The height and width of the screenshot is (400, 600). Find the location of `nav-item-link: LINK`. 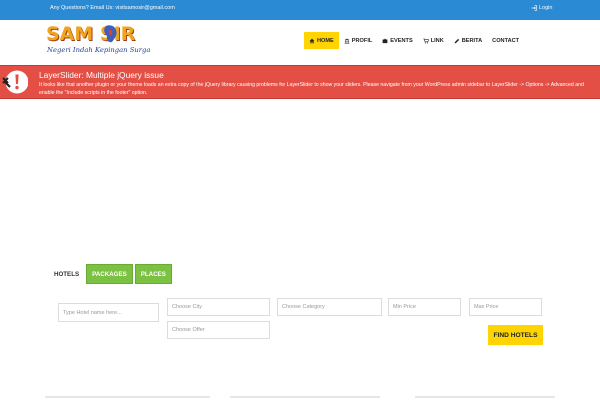

nav-item-link: LINK is located at coordinates (433, 40).